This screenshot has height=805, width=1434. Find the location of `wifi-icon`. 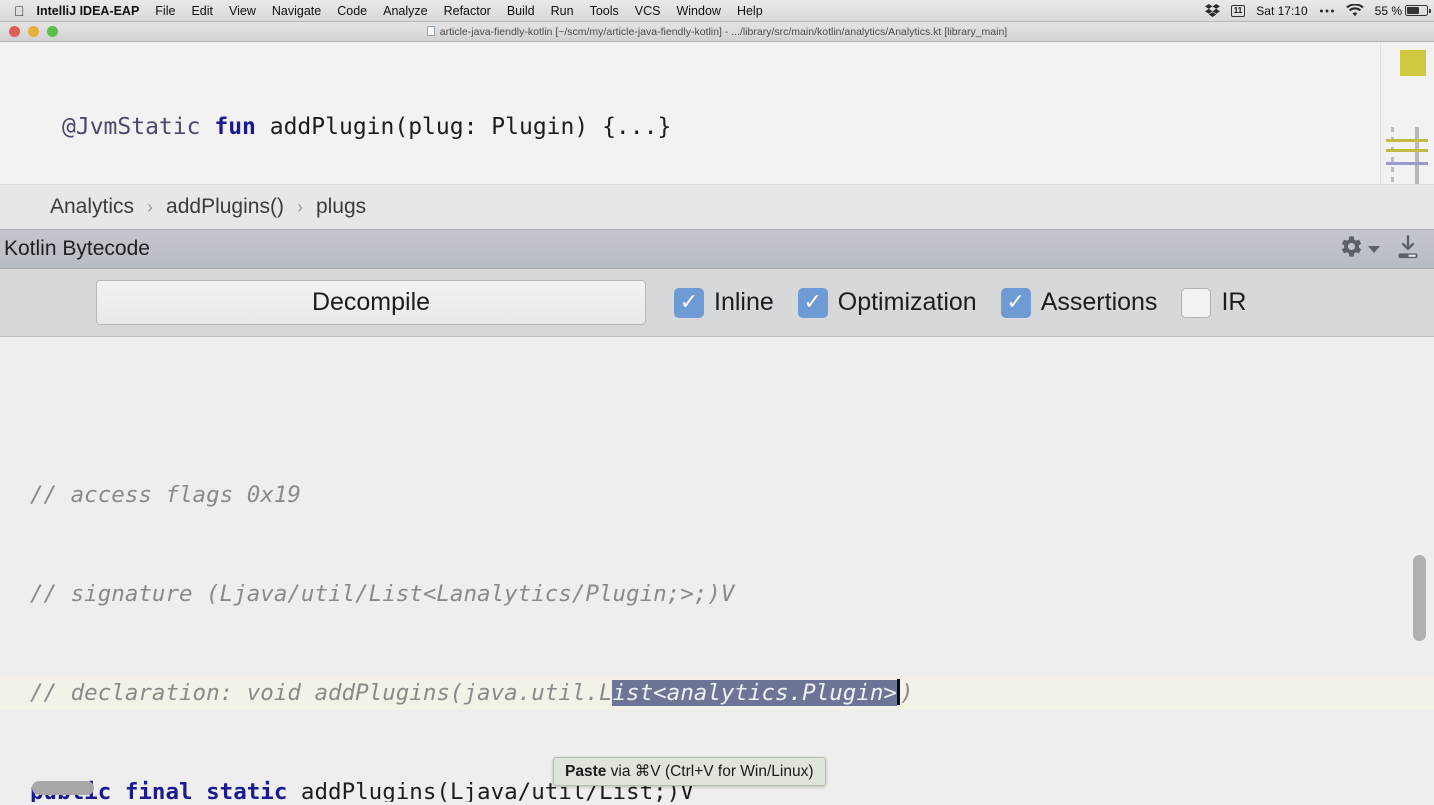

wifi-icon is located at coordinates (1354, 10).